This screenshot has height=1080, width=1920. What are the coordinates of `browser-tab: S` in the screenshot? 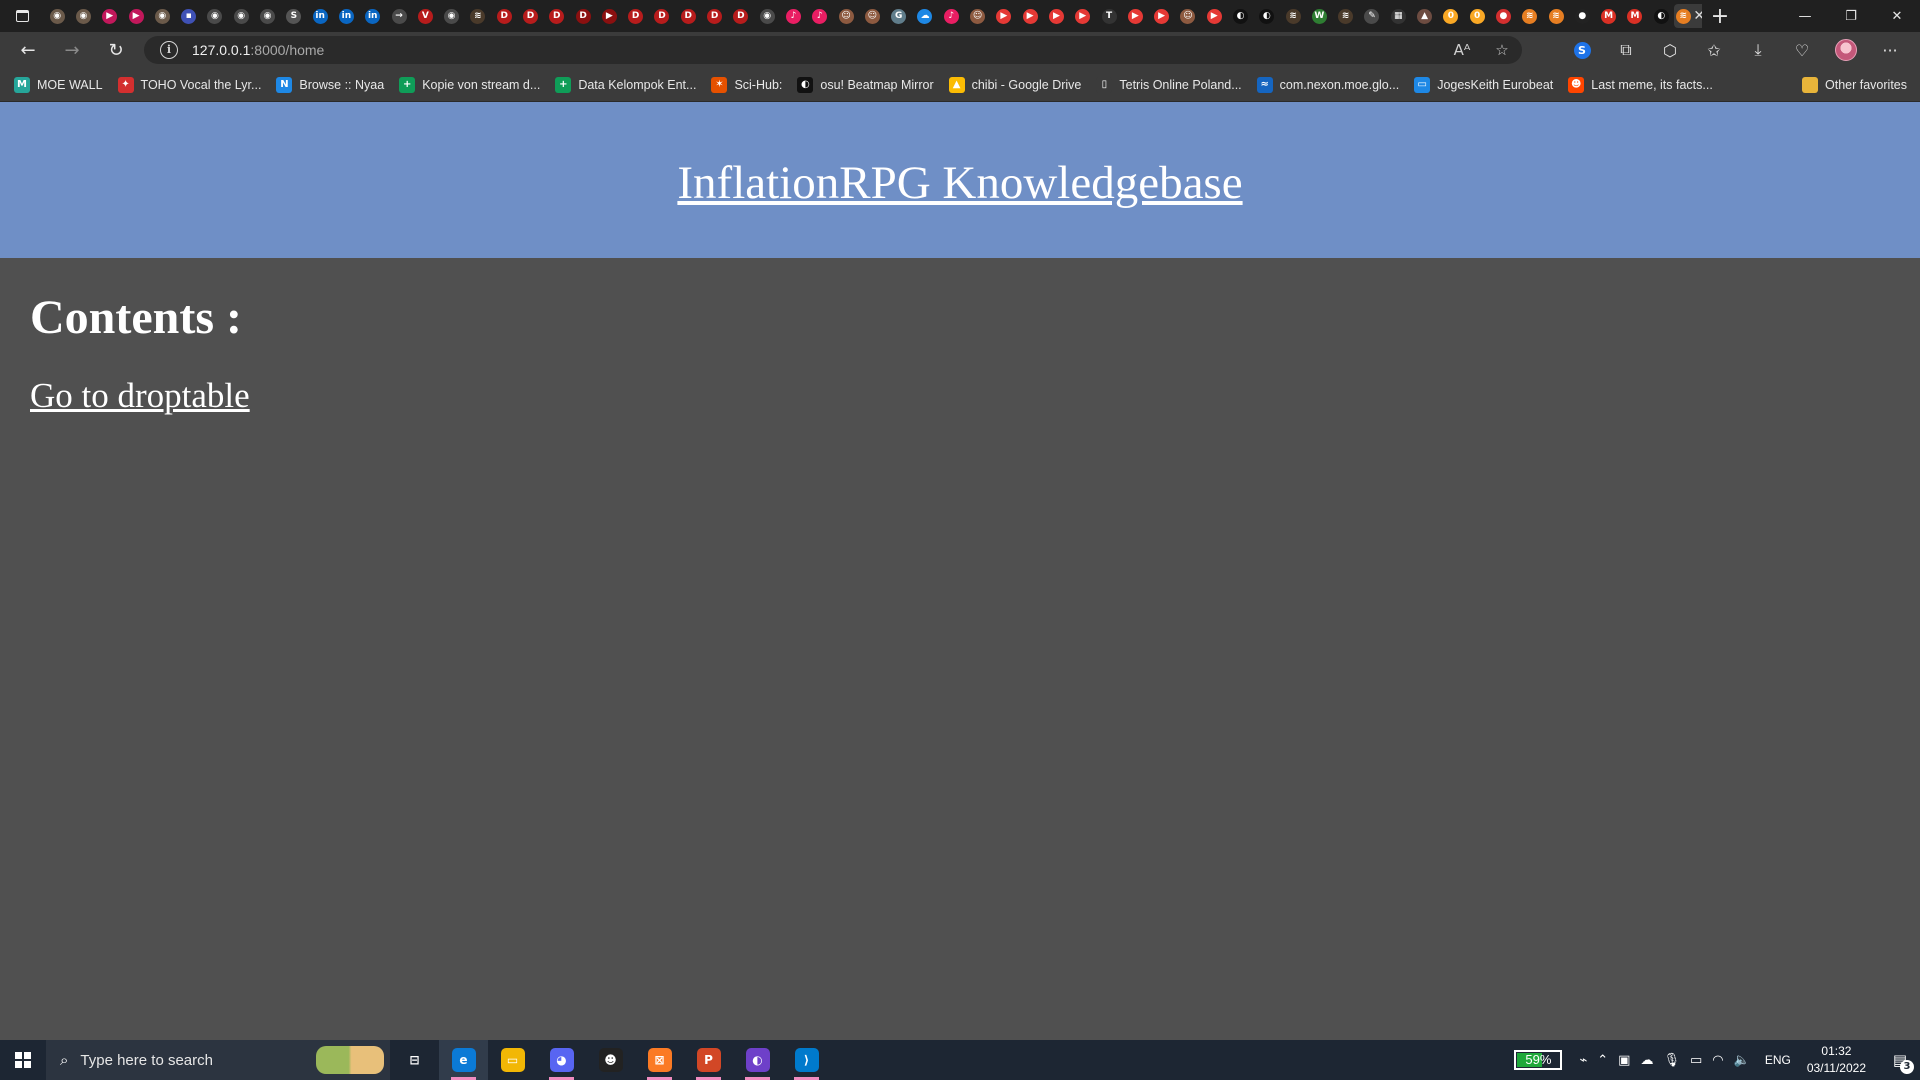 It's located at (294, 16).